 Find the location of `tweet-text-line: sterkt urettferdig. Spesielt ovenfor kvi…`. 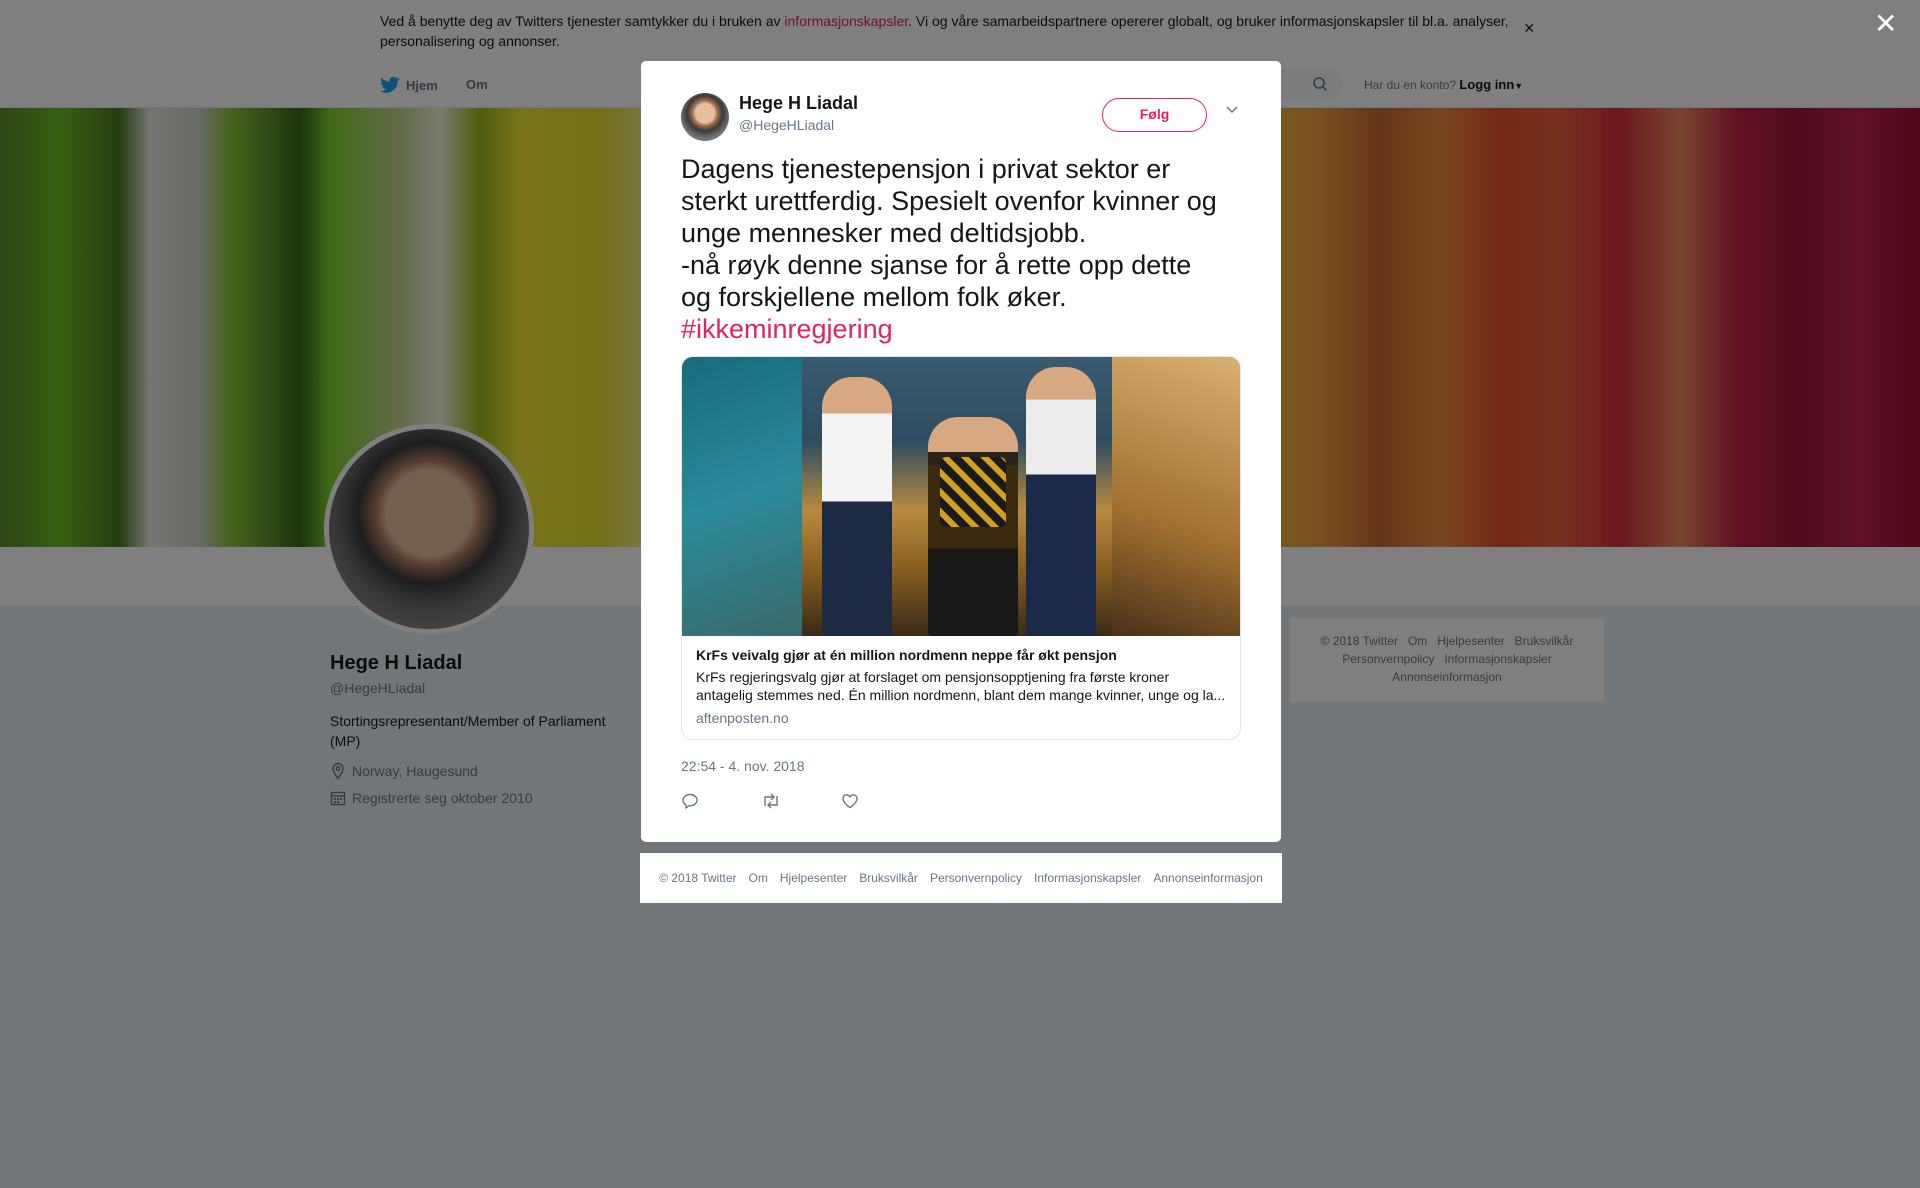

tweet-text-line: sterkt urettferdig. Spesielt ovenfor kvi… is located at coordinates (949, 201).